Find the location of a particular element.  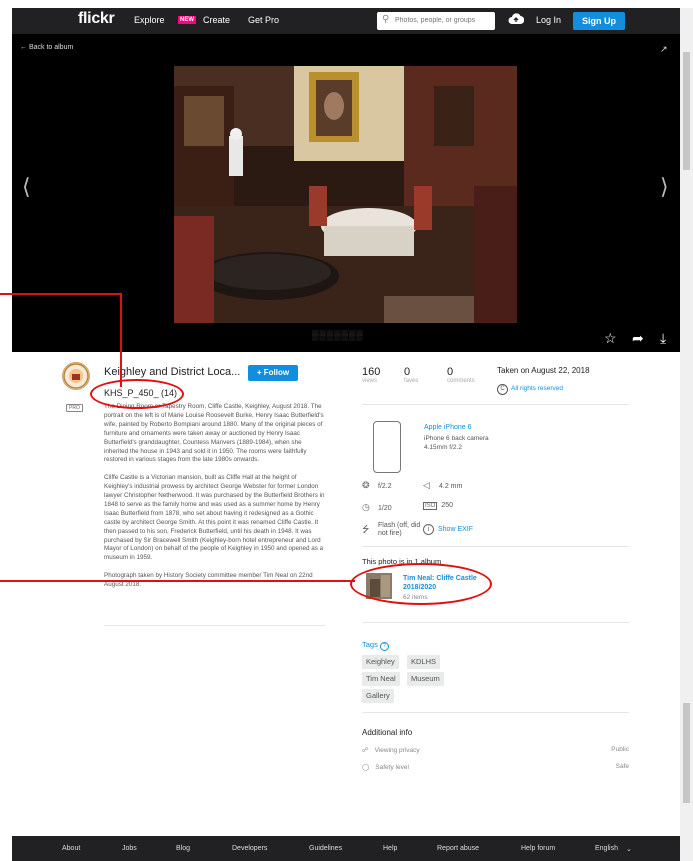

exif-focal-length: ◁ 4.2 mm is located at coordinates (442, 485).